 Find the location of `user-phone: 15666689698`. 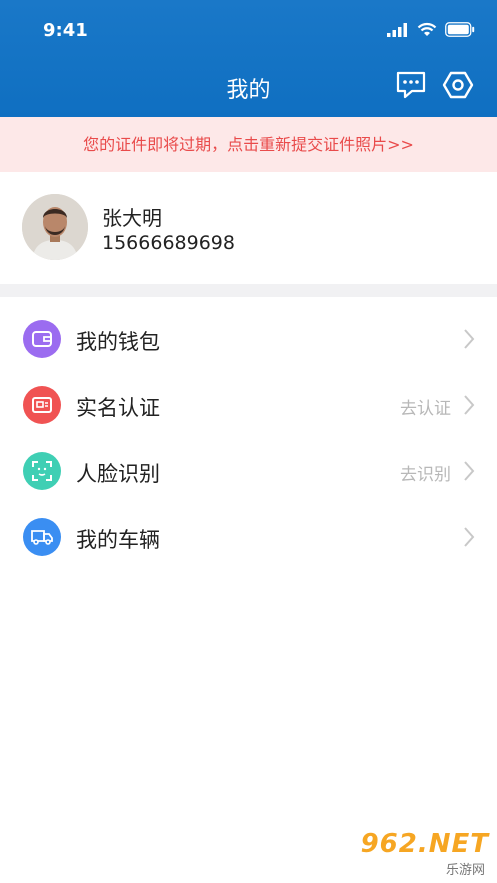

user-phone: 15666689698 is located at coordinates (168, 243).